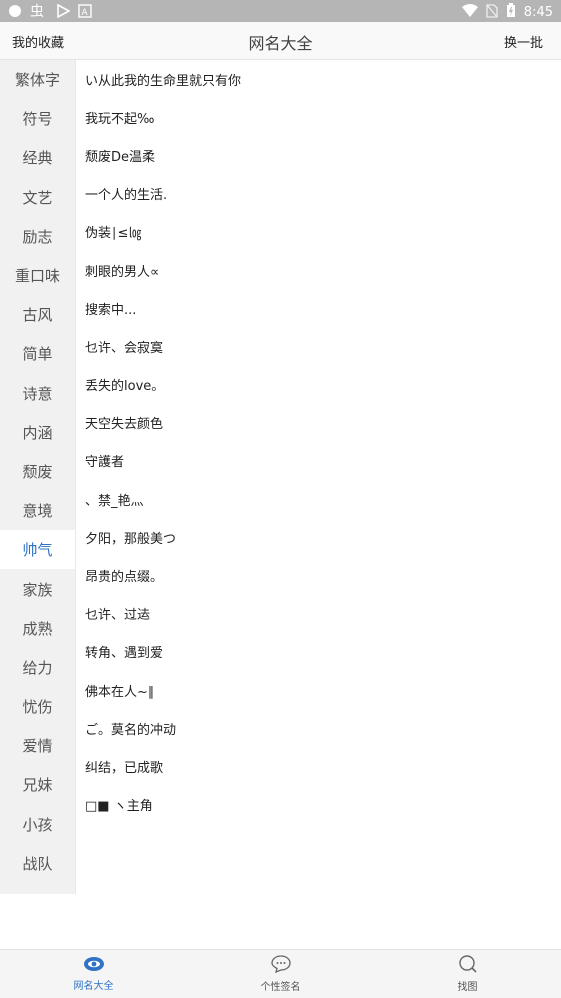  What do you see at coordinates (37, 706) in the screenshot?
I see `sidebar-category: 忧伤` at bounding box center [37, 706].